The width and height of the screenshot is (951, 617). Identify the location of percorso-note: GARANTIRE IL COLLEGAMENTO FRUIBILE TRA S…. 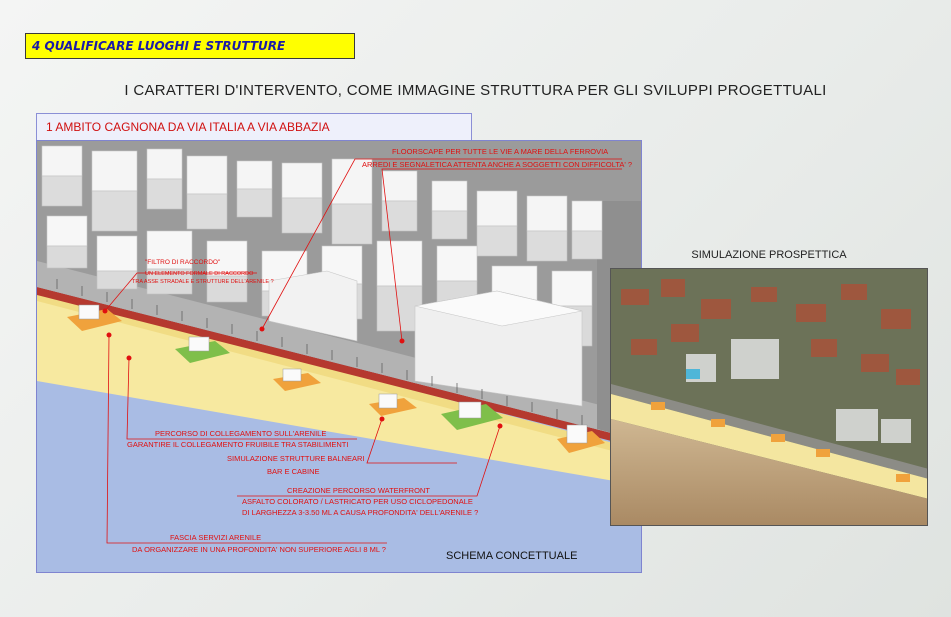
(238, 444).